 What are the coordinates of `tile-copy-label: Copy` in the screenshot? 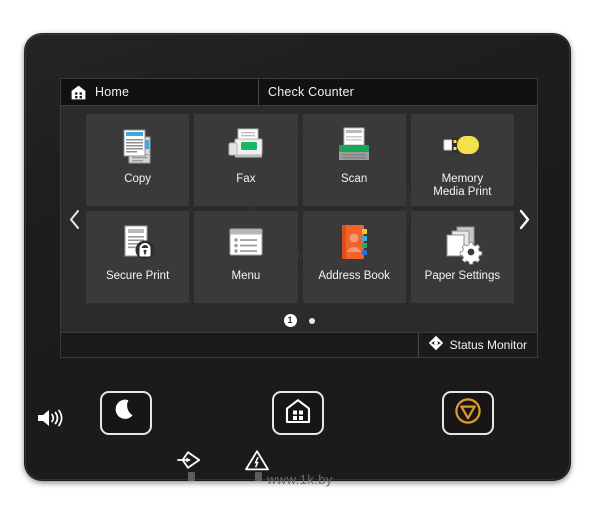 It's located at (138, 179).